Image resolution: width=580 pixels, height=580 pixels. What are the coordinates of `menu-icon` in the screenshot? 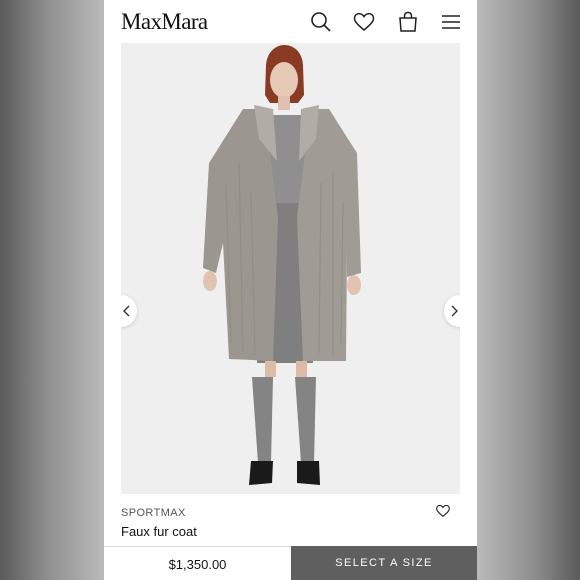 It's located at (451, 22).